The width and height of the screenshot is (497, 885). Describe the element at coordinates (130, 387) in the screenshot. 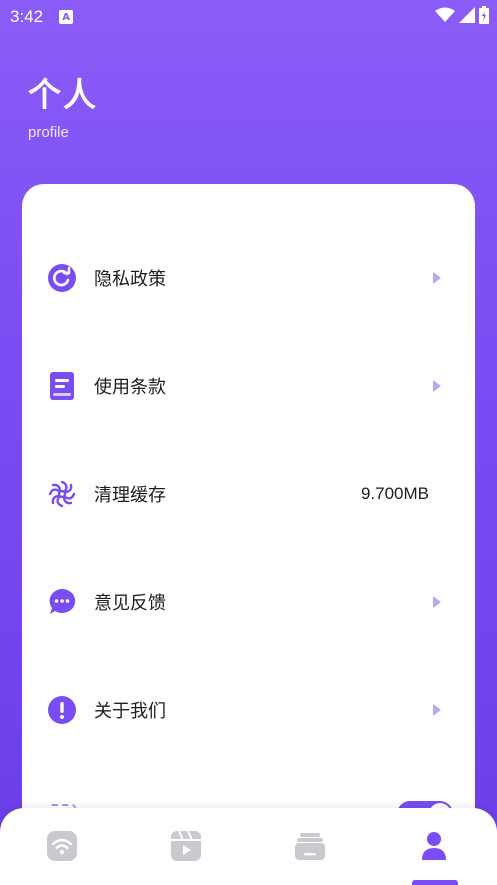

I see `menu-item-label: 使用条款` at that location.